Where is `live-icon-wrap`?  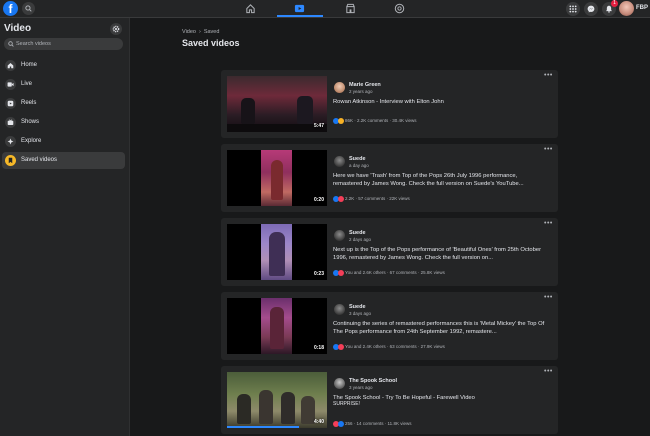 live-icon-wrap is located at coordinates (10, 84).